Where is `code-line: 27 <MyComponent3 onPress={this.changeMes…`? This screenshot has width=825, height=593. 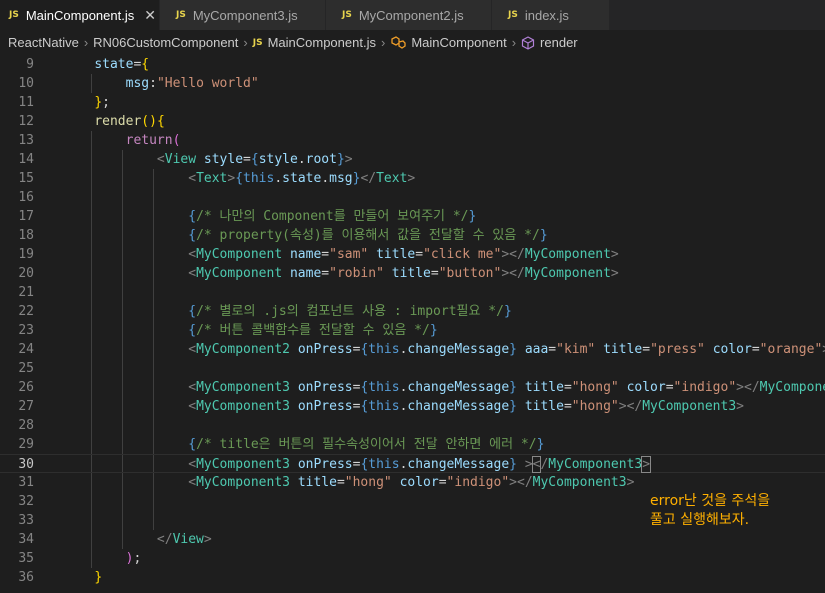 code-line: 27 <MyComponent3 onPress={this.changeMes… is located at coordinates (381, 406).